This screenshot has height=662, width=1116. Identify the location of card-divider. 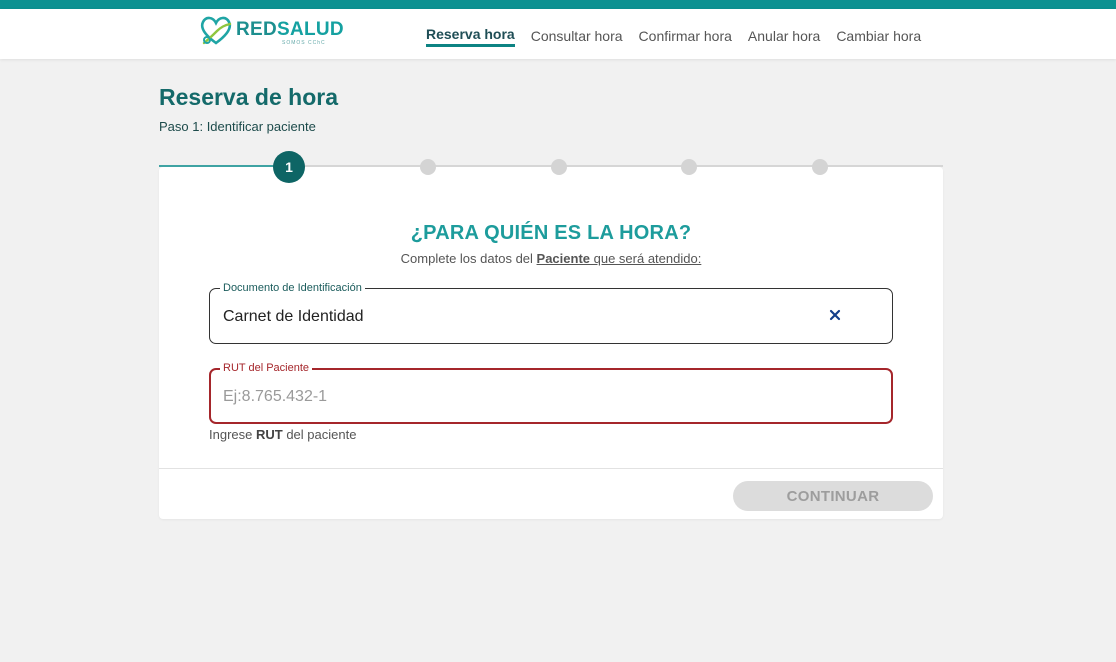
(551, 468).